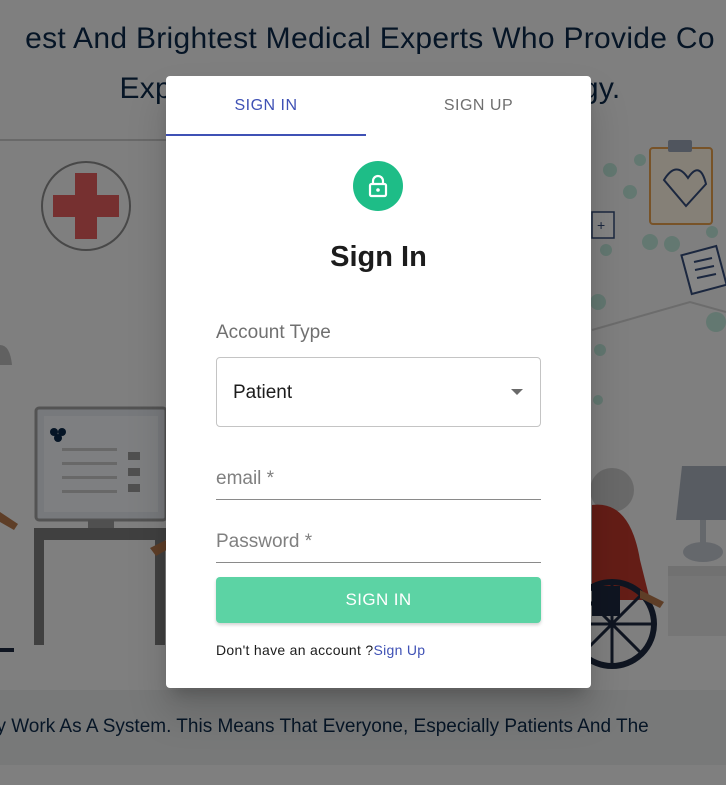 The image size is (726, 785). Describe the element at coordinates (378, 257) in the screenshot. I see `dialog-title: Sign In` at that location.